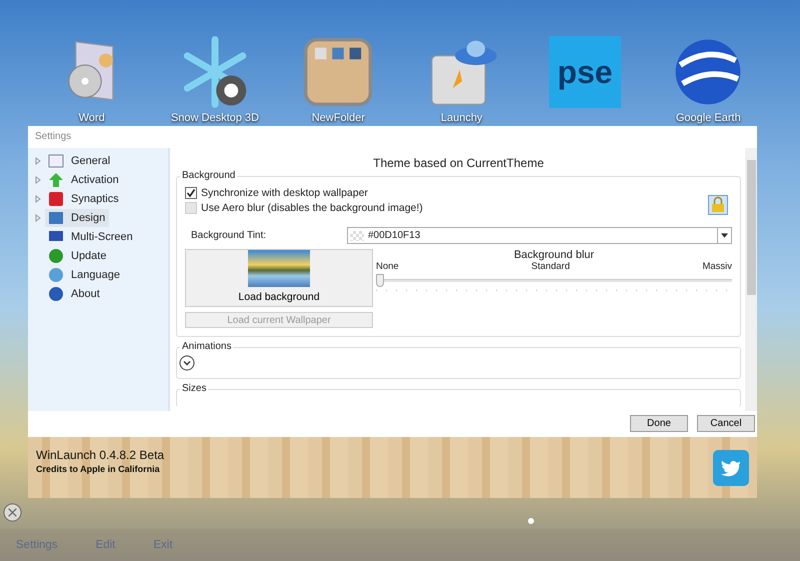  I want to click on sidebar-item: Update, so click(77, 255).